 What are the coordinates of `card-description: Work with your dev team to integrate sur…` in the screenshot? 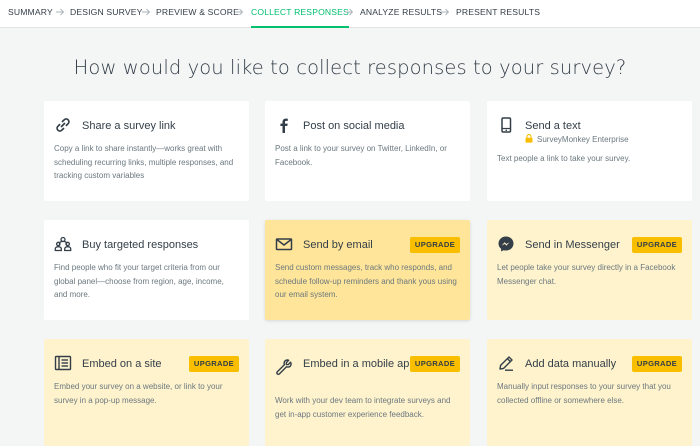 It's located at (363, 407).